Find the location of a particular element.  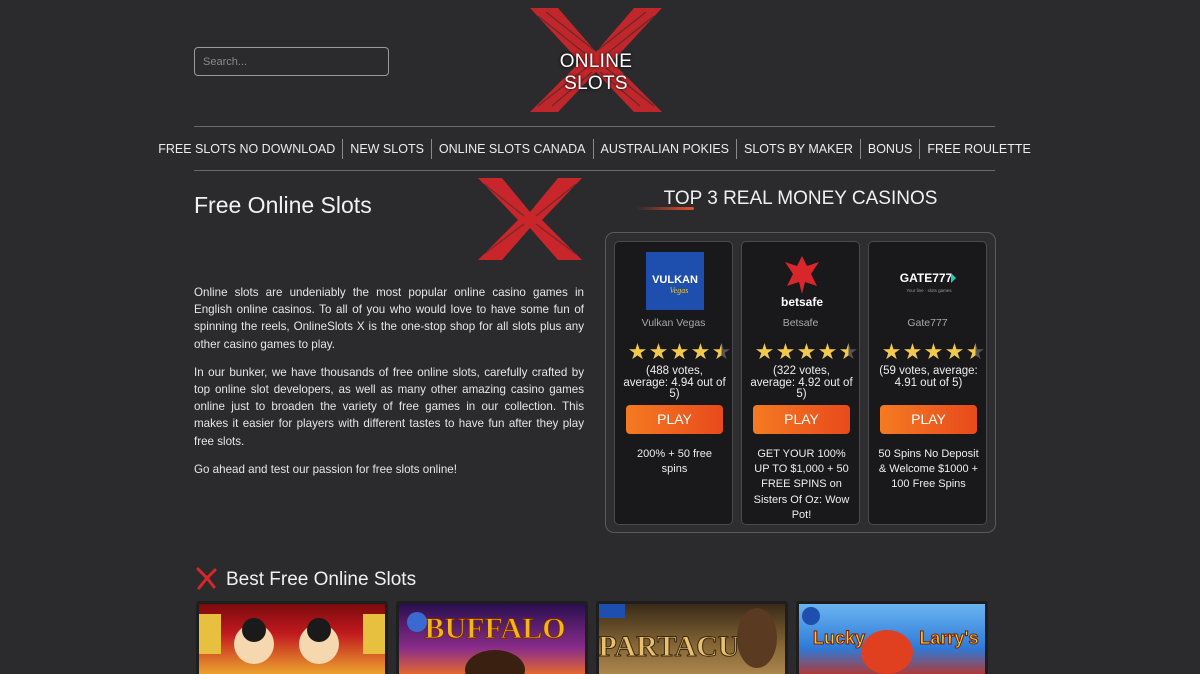

top3-title-text: TOP 3 REAL MONEY CASINOS is located at coordinates (800, 198).